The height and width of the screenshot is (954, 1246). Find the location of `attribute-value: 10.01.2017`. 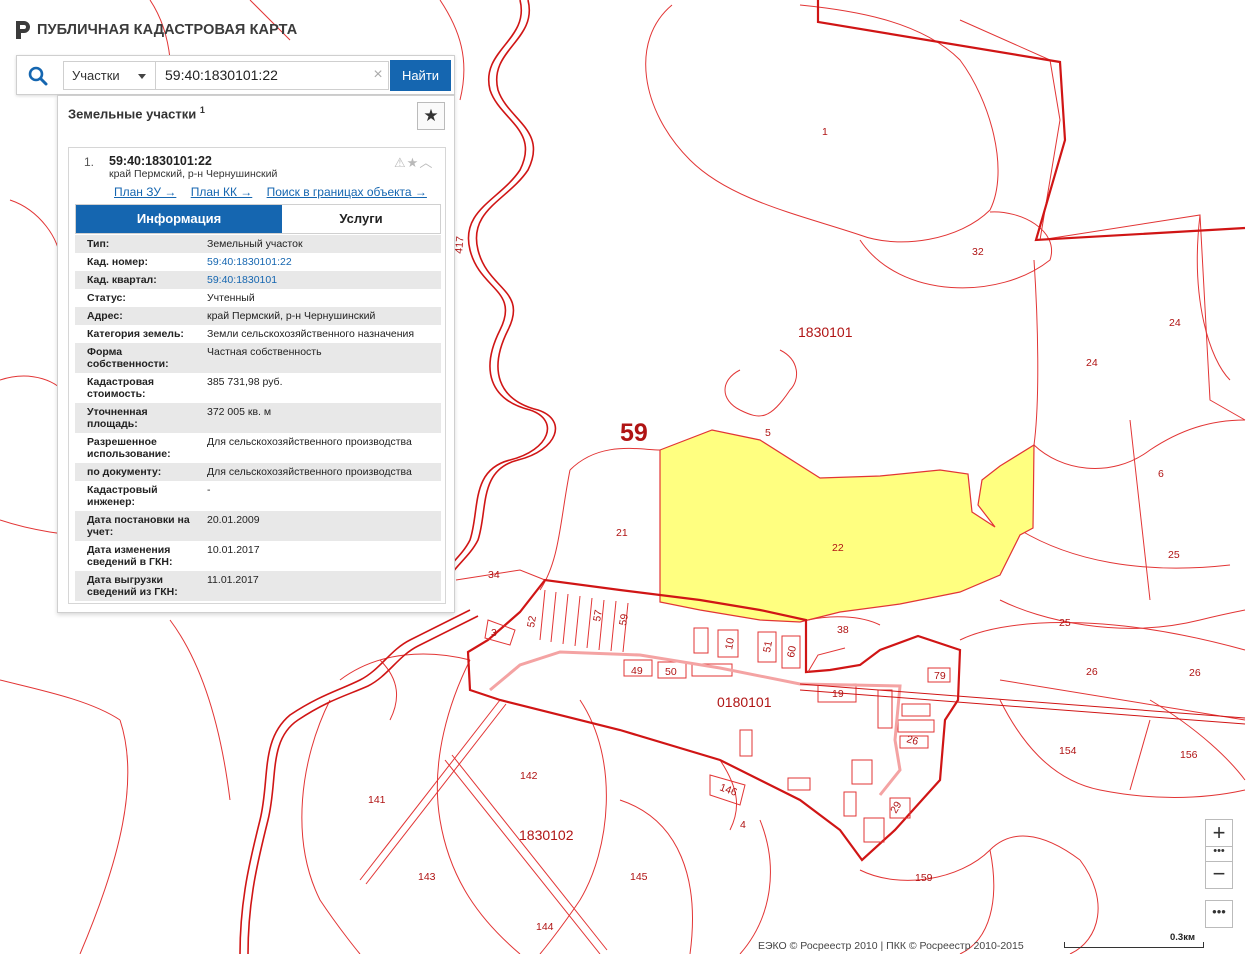

attribute-value: 10.01.2017 is located at coordinates (233, 550).